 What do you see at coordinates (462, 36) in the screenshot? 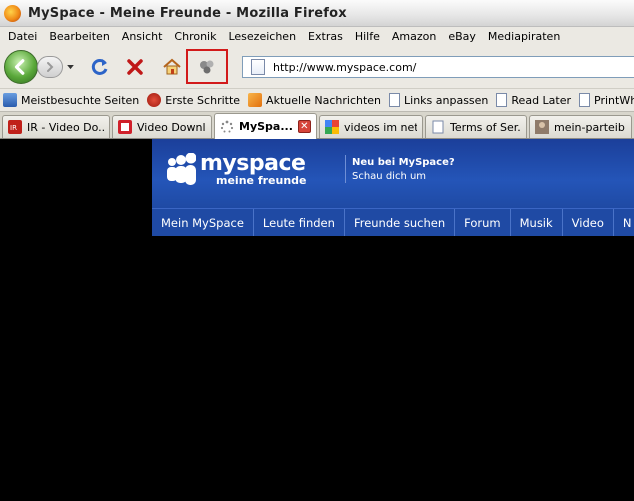
I see `menu-ebay: eBay` at bounding box center [462, 36].